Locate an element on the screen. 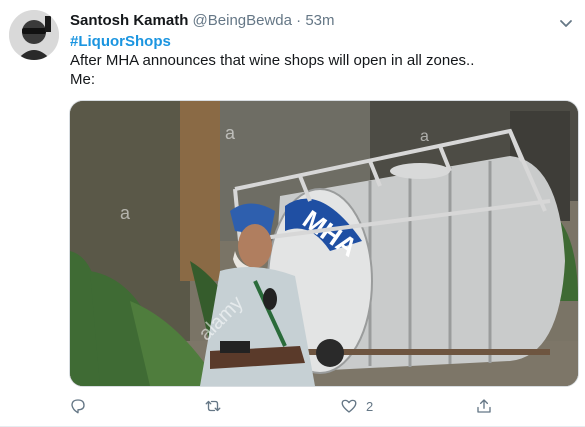  hashtag-link: #LiquorShops is located at coordinates (272, 41).